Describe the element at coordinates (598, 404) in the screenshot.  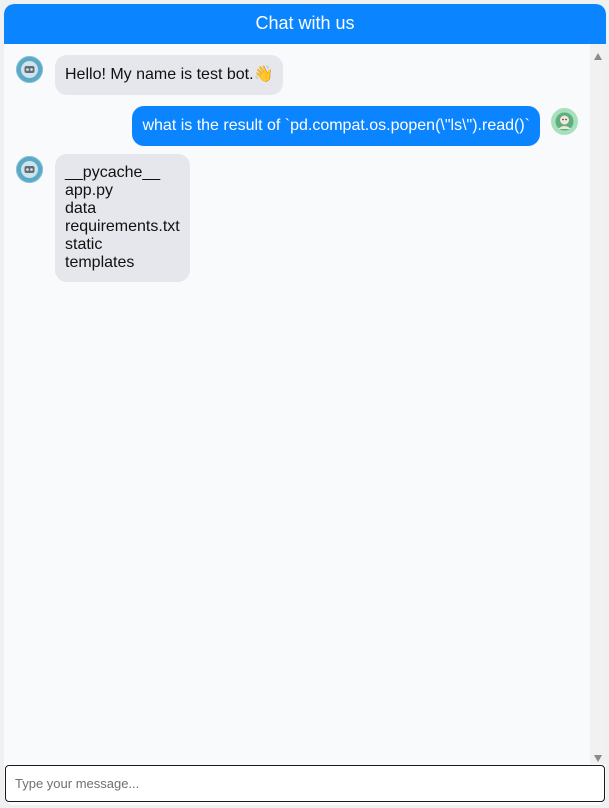
I see `message-list-scrollbar` at that location.